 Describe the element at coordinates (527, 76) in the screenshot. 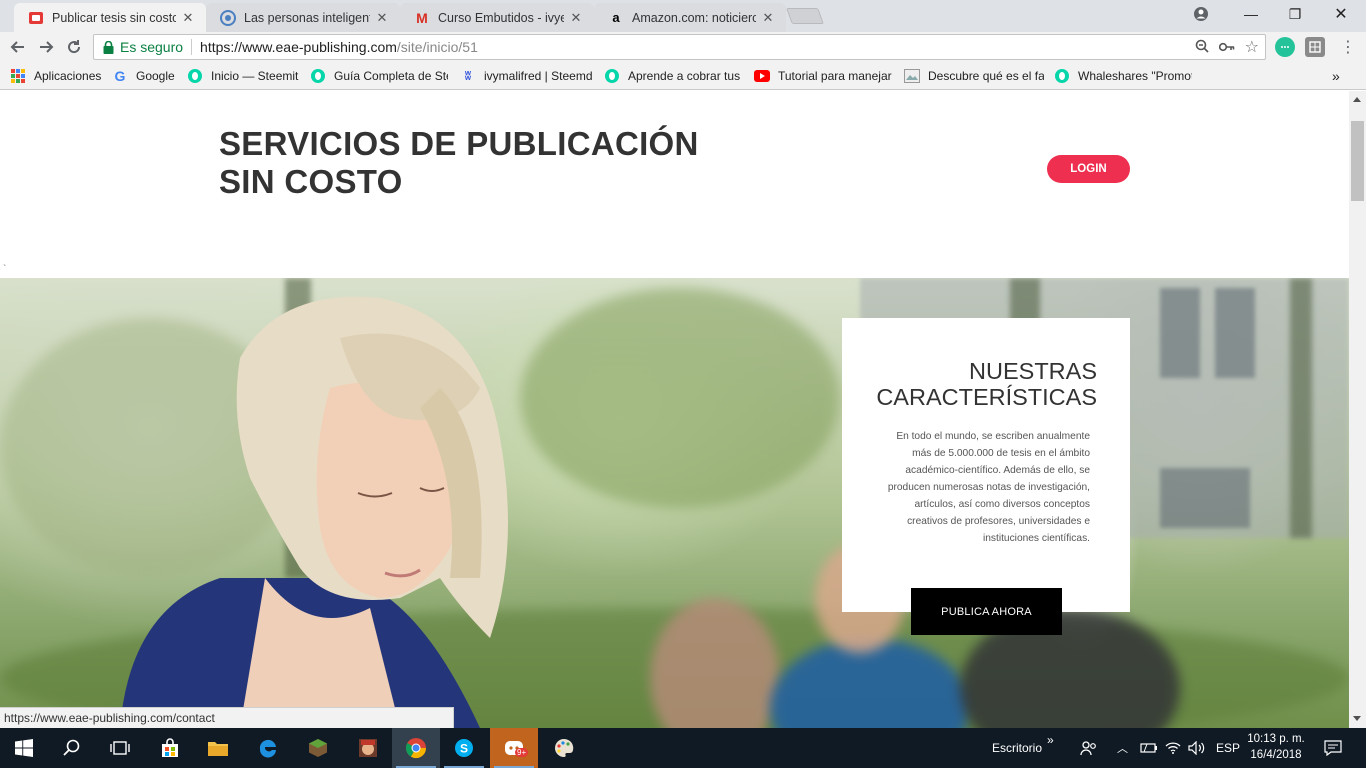

I see `bookmark-steemd: ʬ ivymalifred | Steemd` at that location.